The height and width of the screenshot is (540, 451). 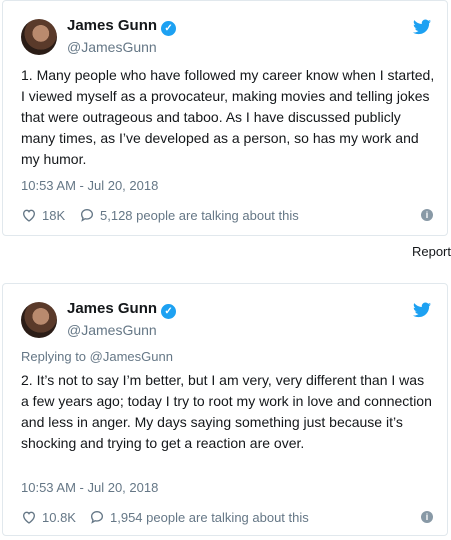 What do you see at coordinates (97, 356) in the screenshot?
I see `replying-to-label: Replying to @JamesGunn` at bounding box center [97, 356].